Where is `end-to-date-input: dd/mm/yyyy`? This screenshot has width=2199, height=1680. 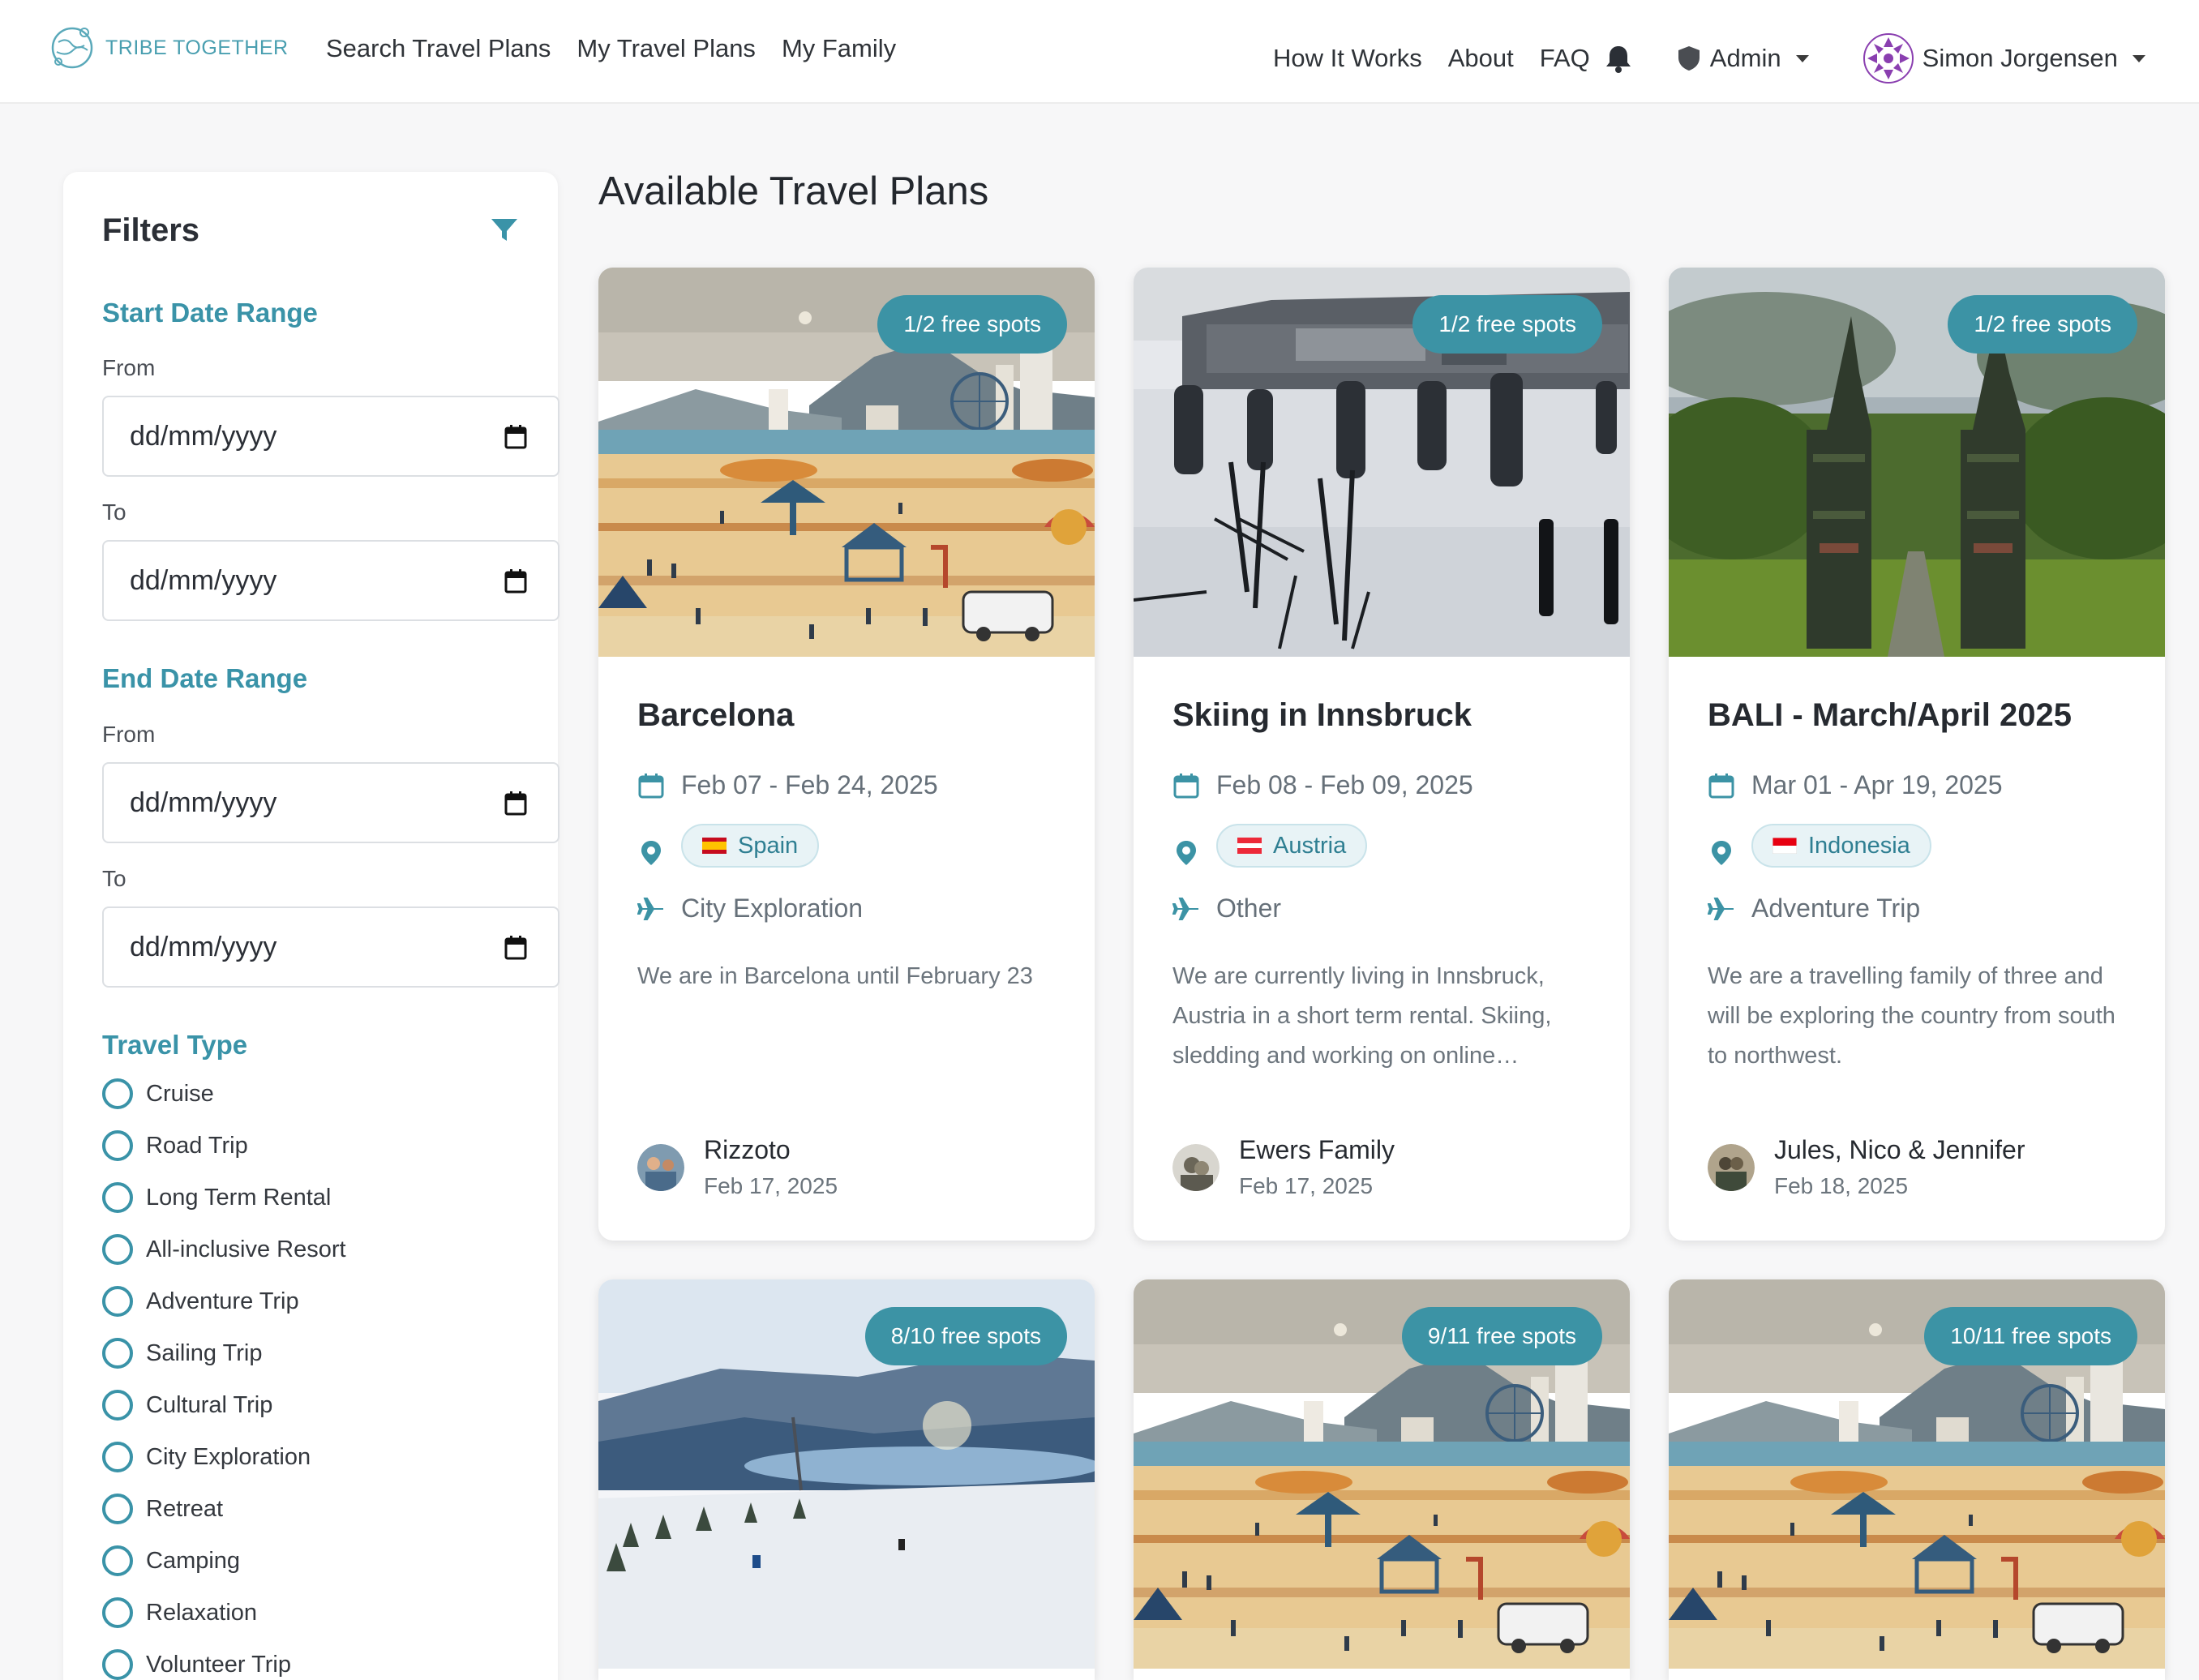
end-to-date-input: dd/mm/yyyy is located at coordinates (330, 947).